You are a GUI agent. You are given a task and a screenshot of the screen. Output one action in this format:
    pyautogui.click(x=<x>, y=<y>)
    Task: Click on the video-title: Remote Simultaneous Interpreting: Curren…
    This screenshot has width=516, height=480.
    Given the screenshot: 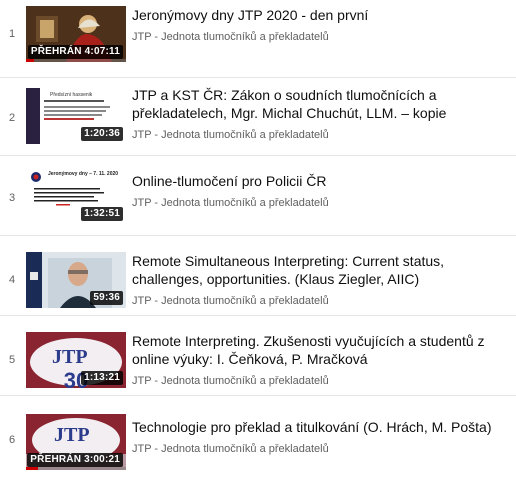 What is the action you would take?
    pyautogui.click(x=321, y=270)
    